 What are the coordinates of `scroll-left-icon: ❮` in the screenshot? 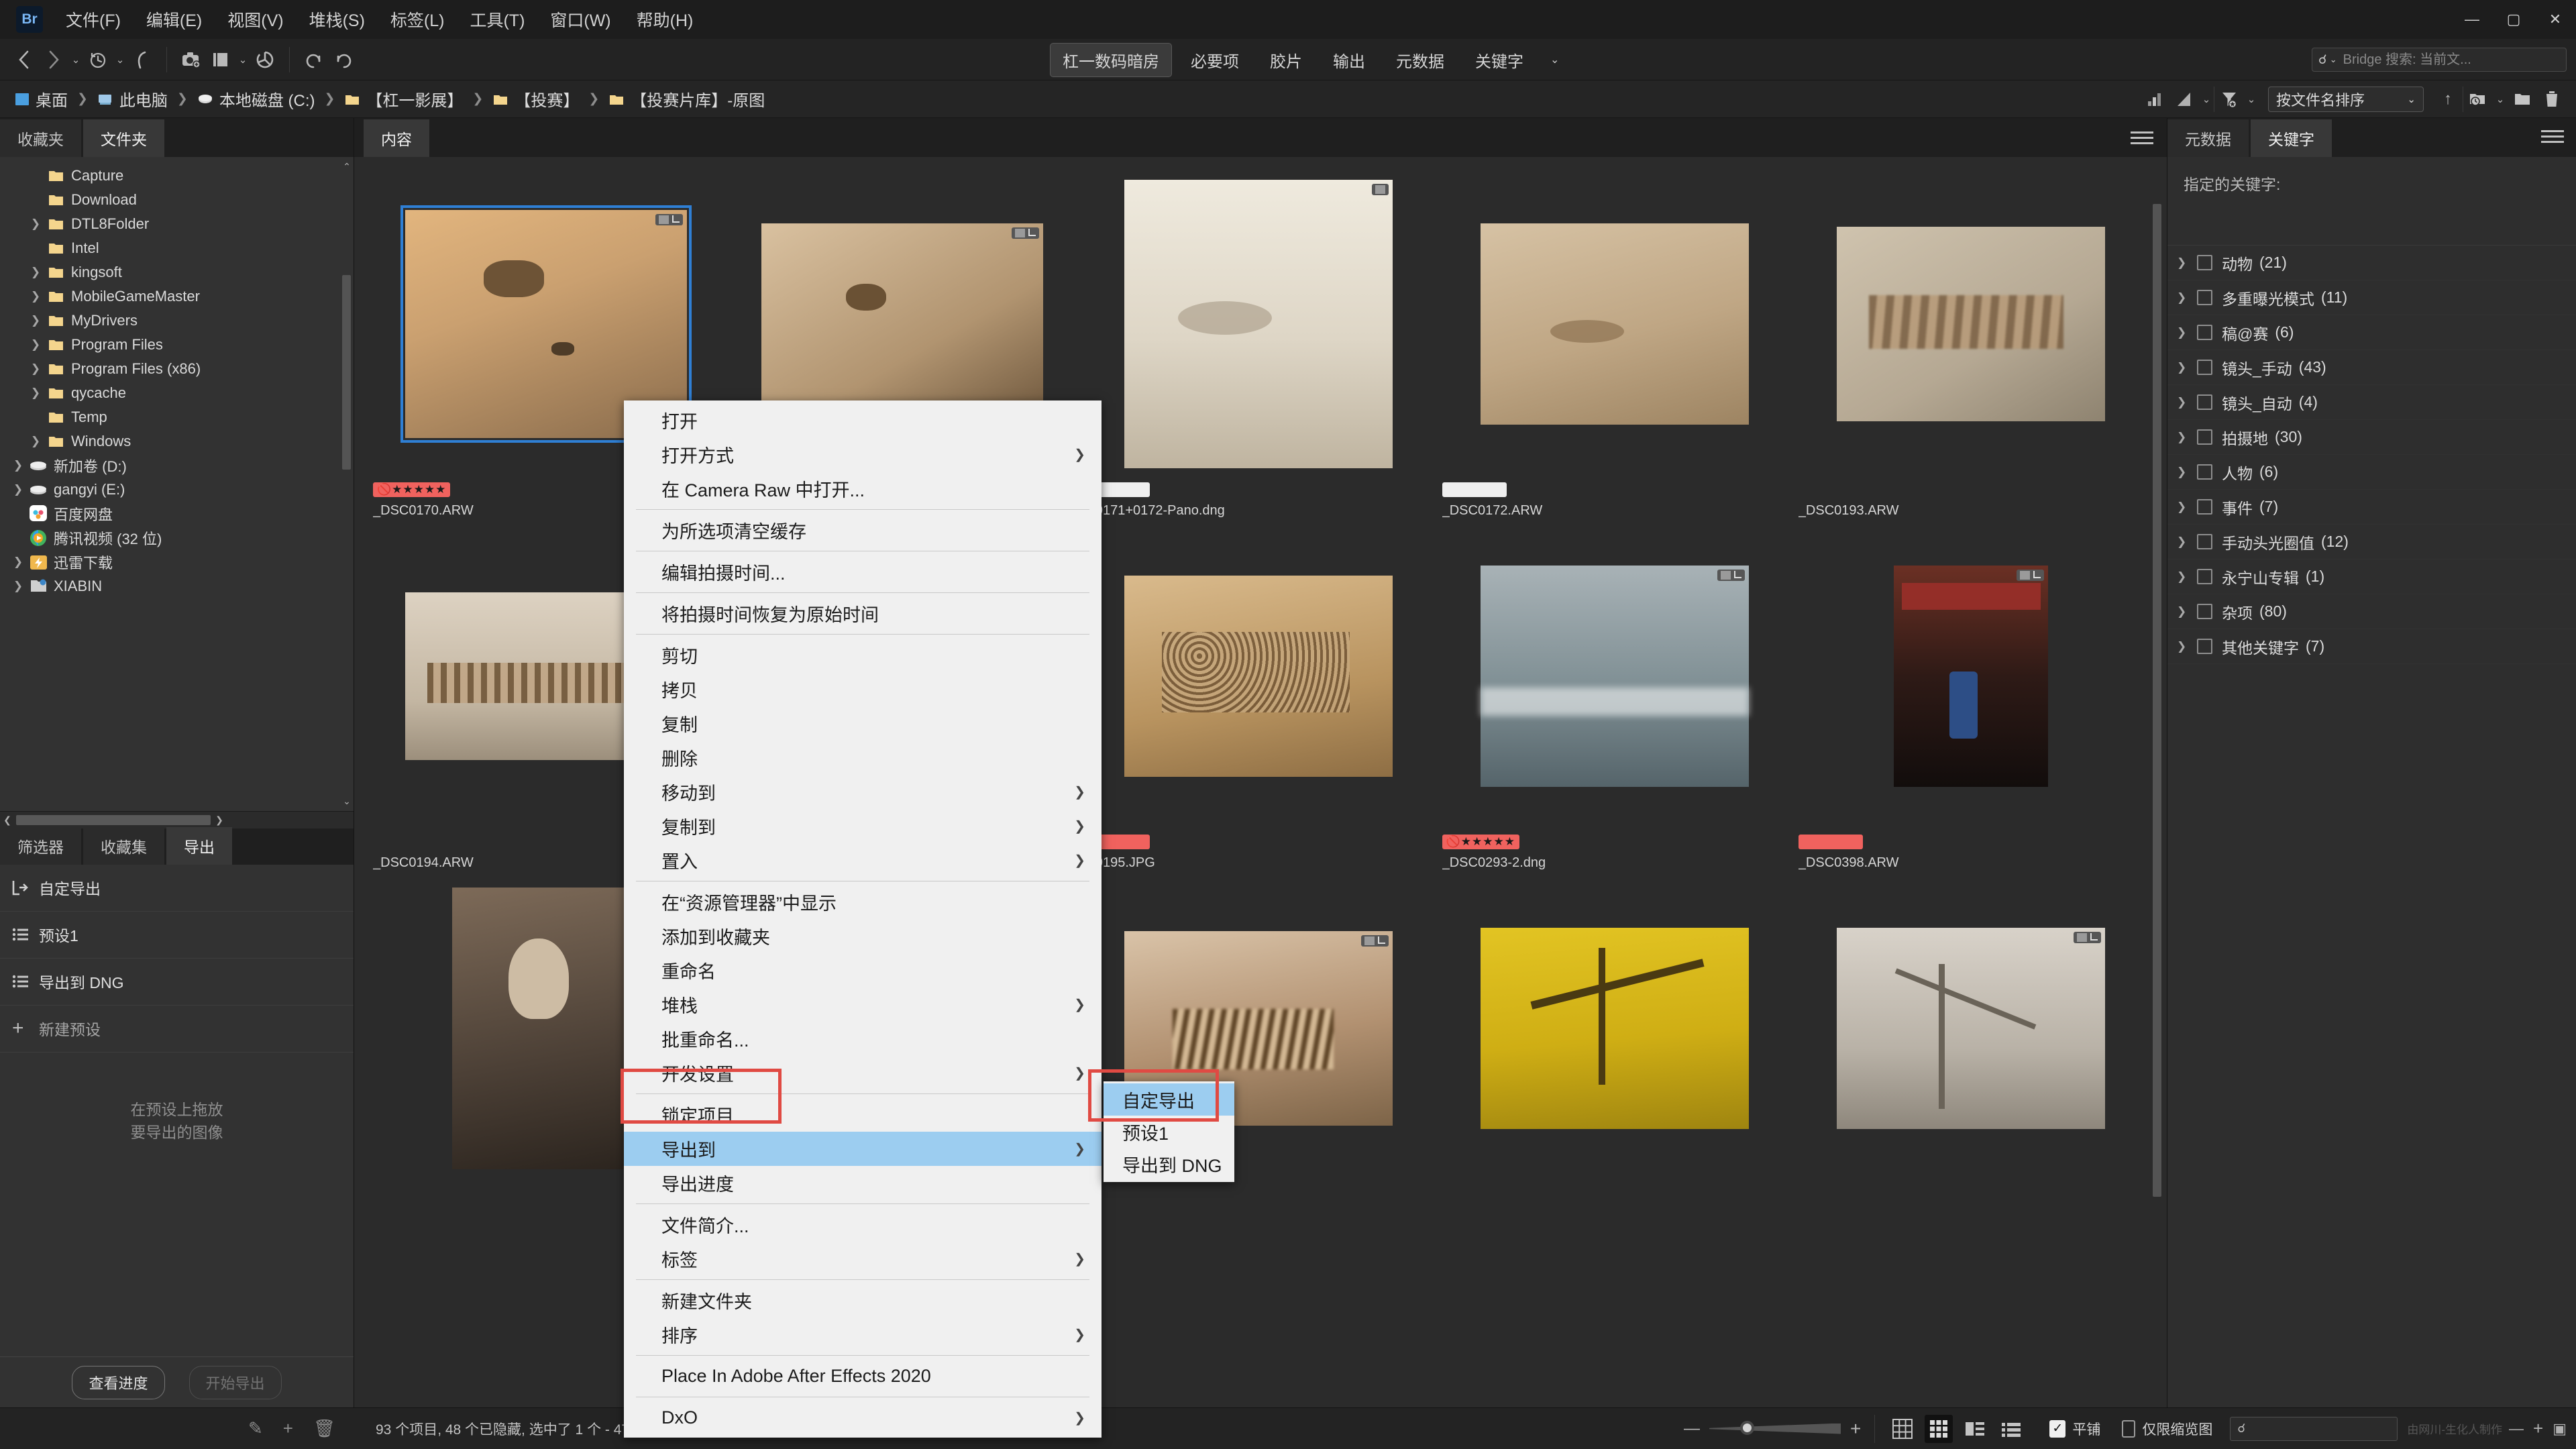 It's located at (7, 820).